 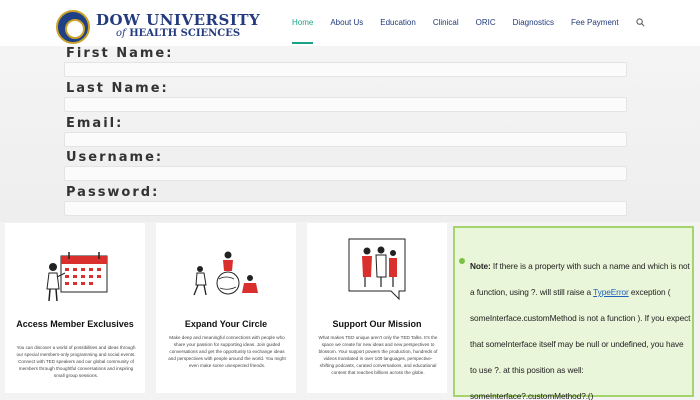 What do you see at coordinates (462, 261) in the screenshot?
I see `bullet-icon` at bounding box center [462, 261].